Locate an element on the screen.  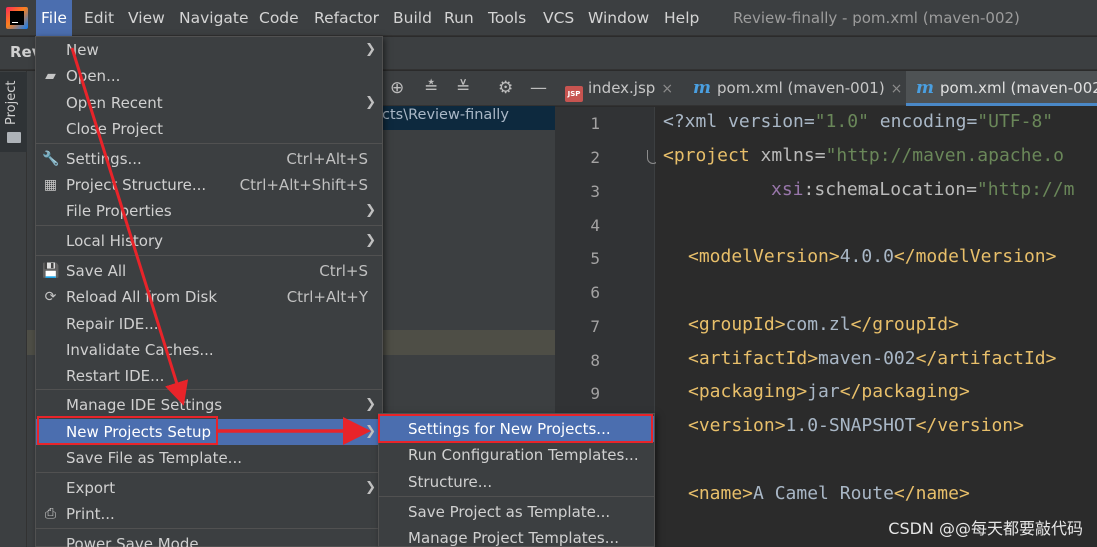
line-number: 8 is located at coordinates (595, 360).